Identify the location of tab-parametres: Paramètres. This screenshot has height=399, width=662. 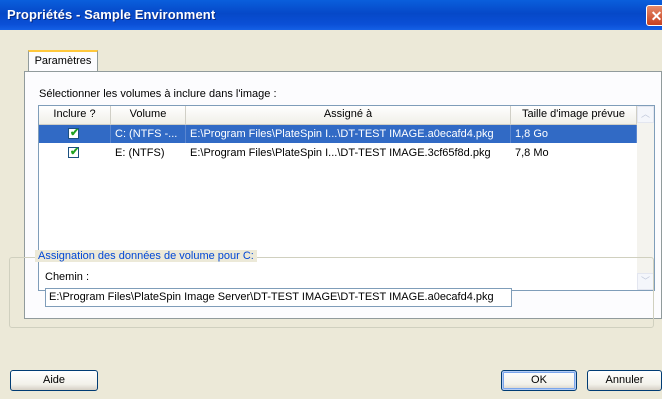
(63, 60).